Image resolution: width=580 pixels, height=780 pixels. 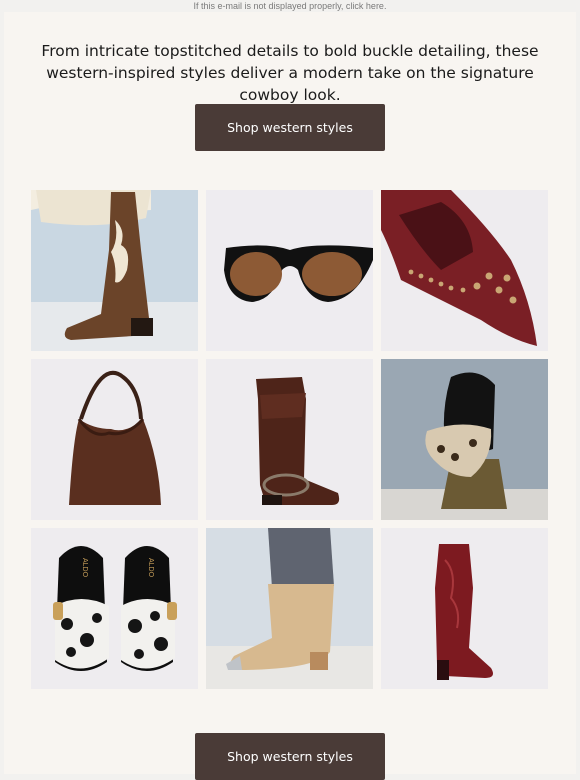 I want to click on sunglasses-image, so click(x=289, y=270).